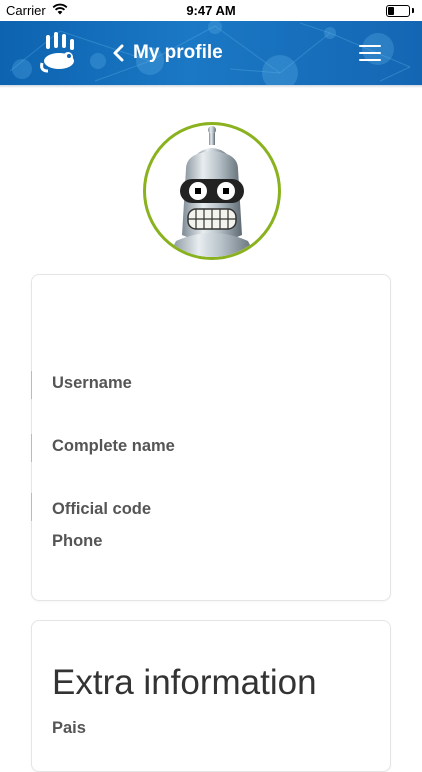  What do you see at coordinates (113, 446) in the screenshot?
I see `complete-name-label: Complete name` at bounding box center [113, 446].